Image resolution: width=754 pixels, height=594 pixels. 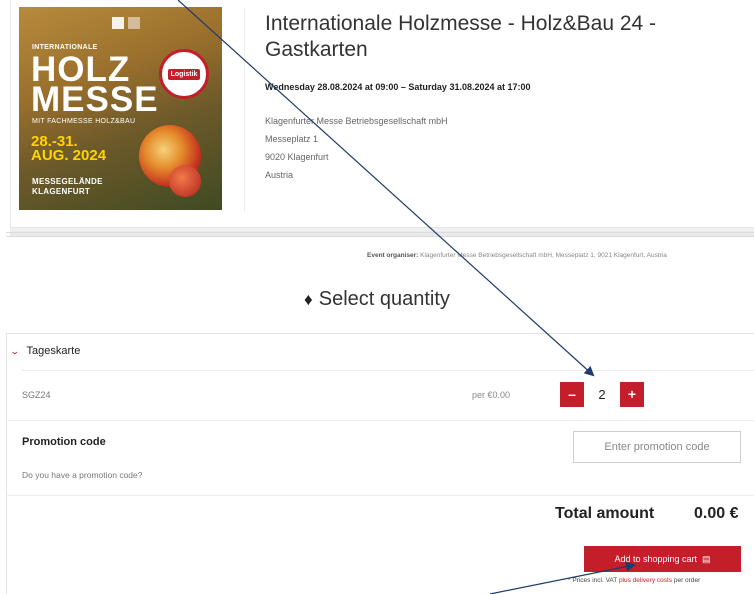 I want to click on event-address-line: Austria, so click(x=279, y=175).